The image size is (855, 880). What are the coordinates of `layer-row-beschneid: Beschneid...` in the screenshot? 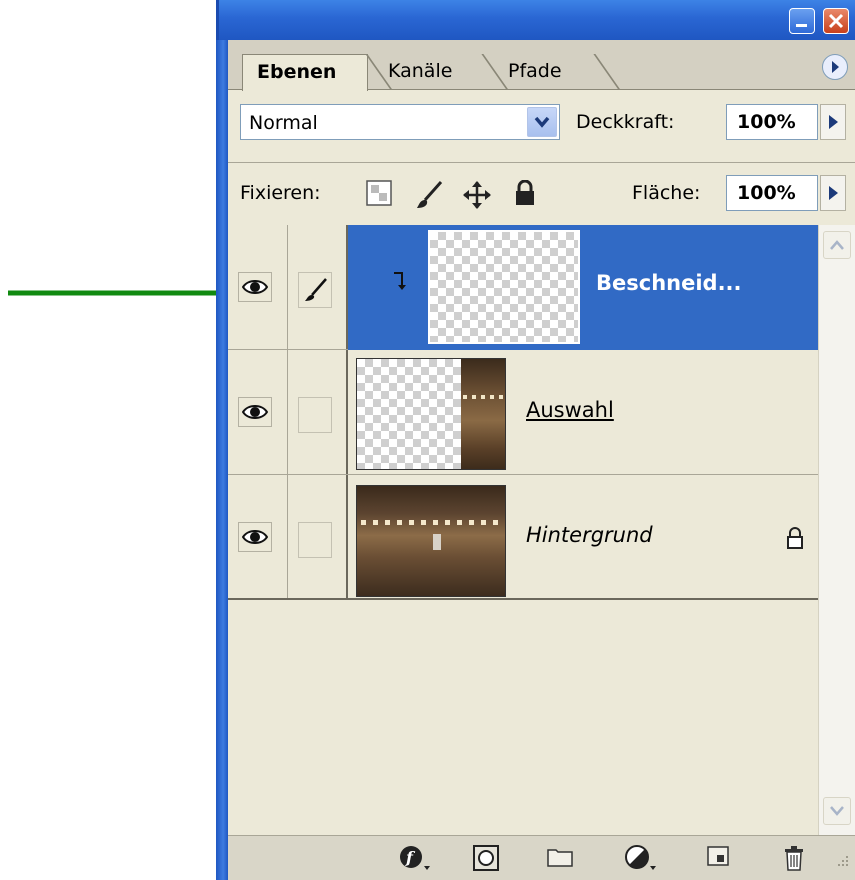 It's located at (523, 287).